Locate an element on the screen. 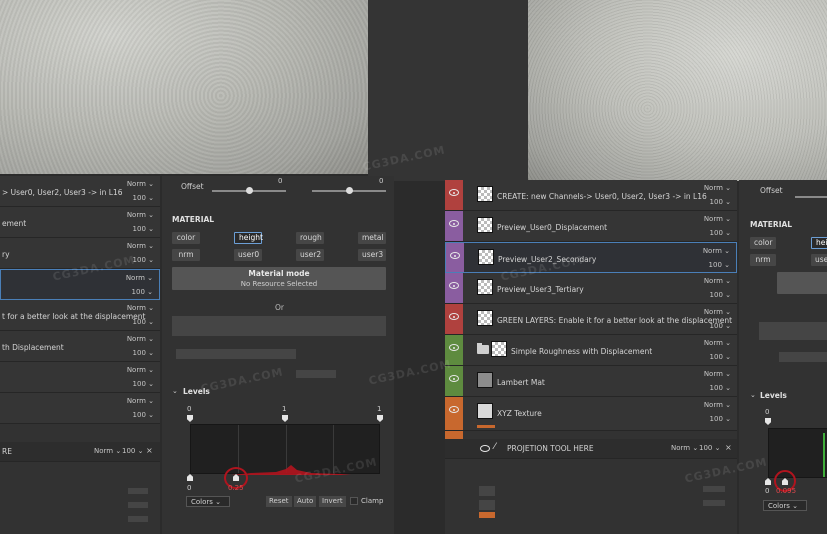  channel-nrm-button: nrm is located at coordinates (763, 260).